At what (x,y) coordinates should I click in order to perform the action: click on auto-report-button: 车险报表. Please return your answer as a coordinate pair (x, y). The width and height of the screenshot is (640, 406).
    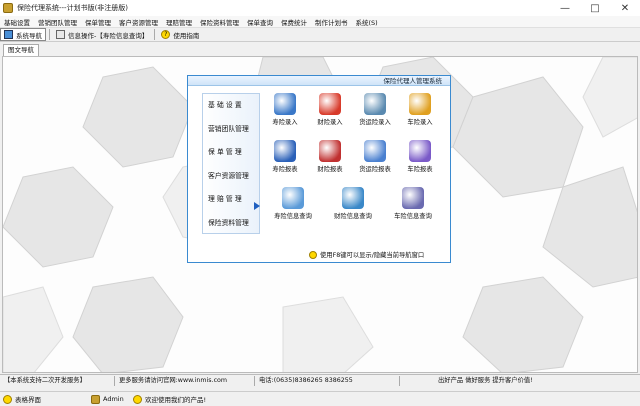
    Looking at the image, I should click on (420, 156).